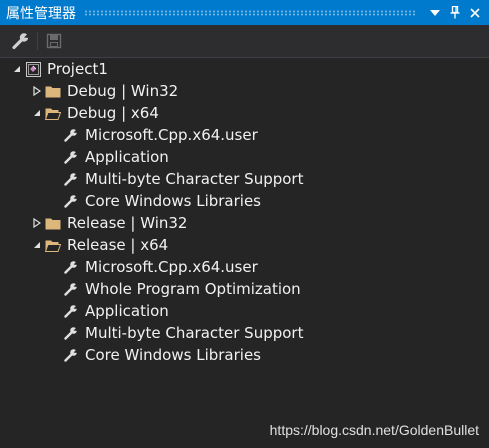 This screenshot has height=448, width=489. I want to click on tree-node-property-sheet: Whole Program Optimization, so click(244, 289).